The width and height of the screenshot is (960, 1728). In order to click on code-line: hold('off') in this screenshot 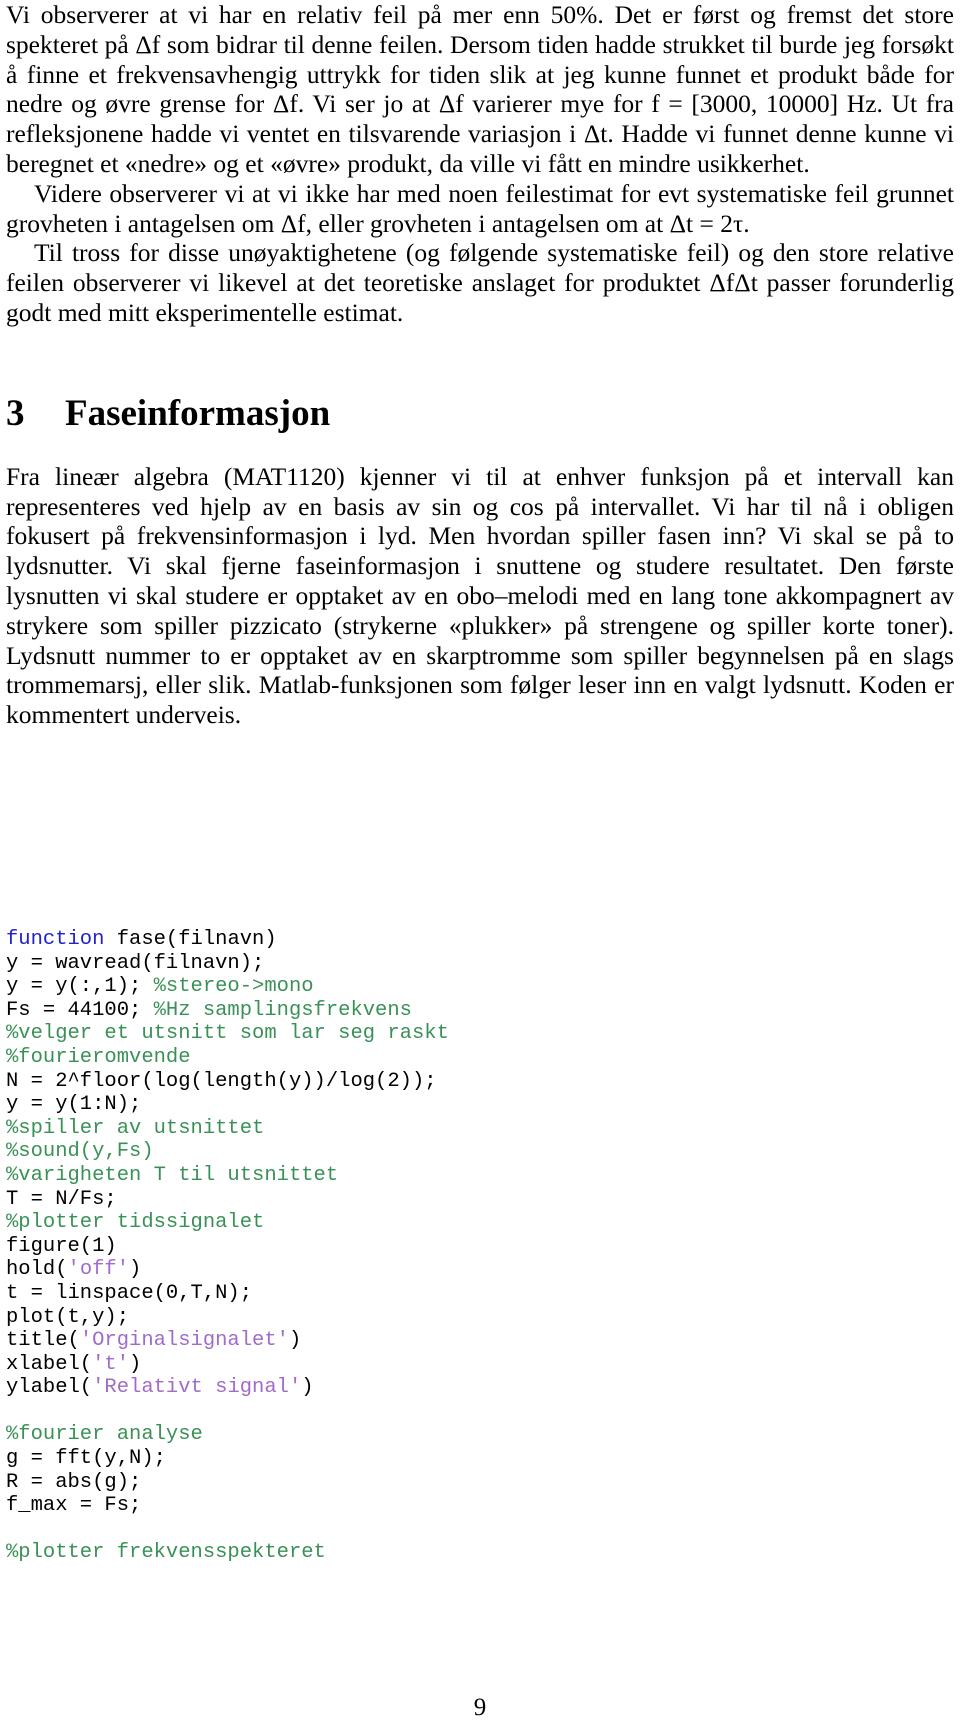, I will do `click(456, 1270)`.